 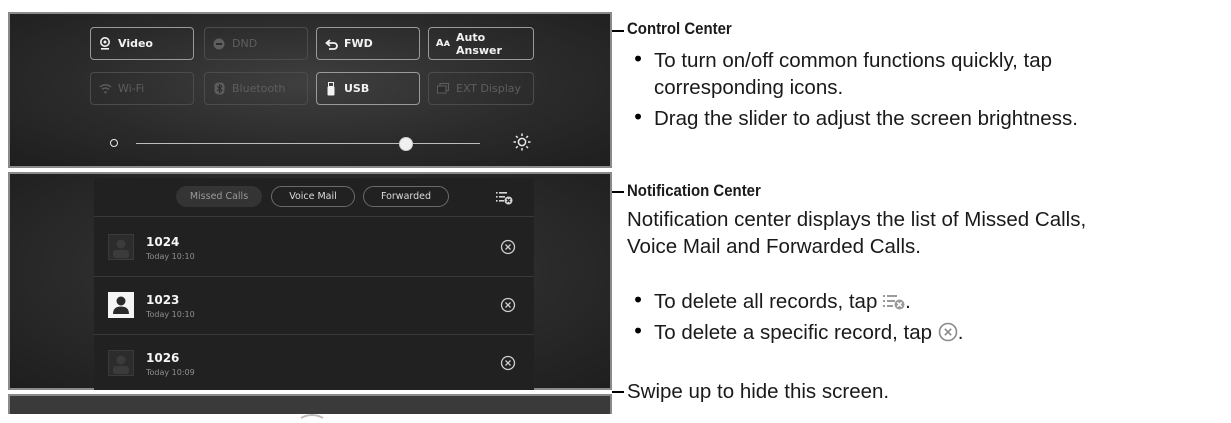 What do you see at coordinates (114, 143) in the screenshot?
I see `brightness-low-icon` at bounding box center [114, 143].